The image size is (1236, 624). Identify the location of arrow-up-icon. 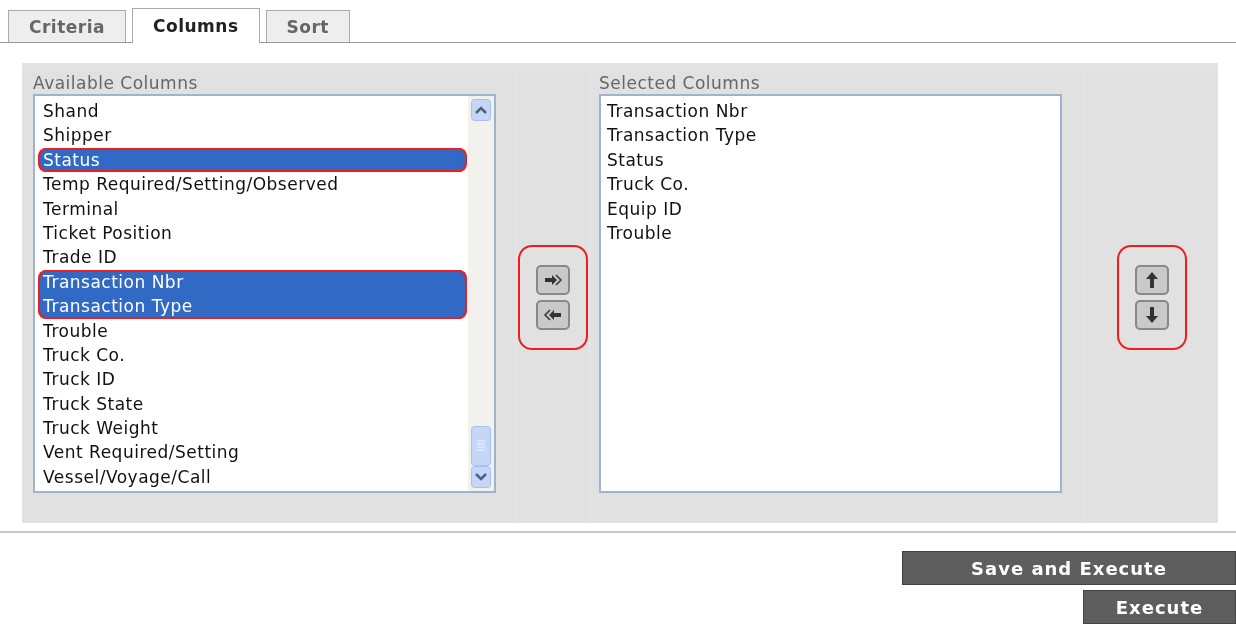
(1152, 279).